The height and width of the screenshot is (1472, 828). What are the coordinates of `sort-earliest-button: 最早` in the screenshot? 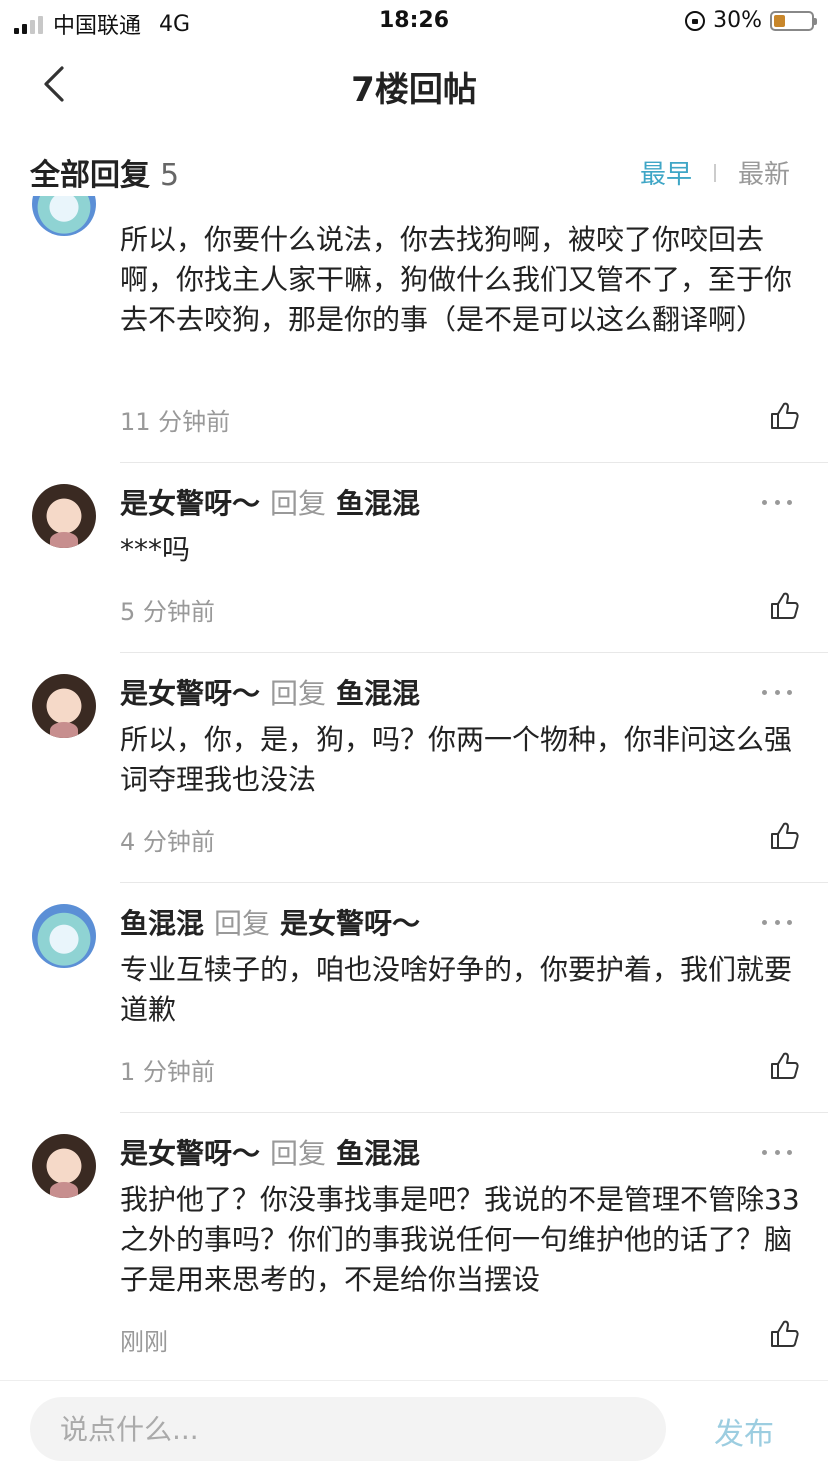 It's located at (666, 172).